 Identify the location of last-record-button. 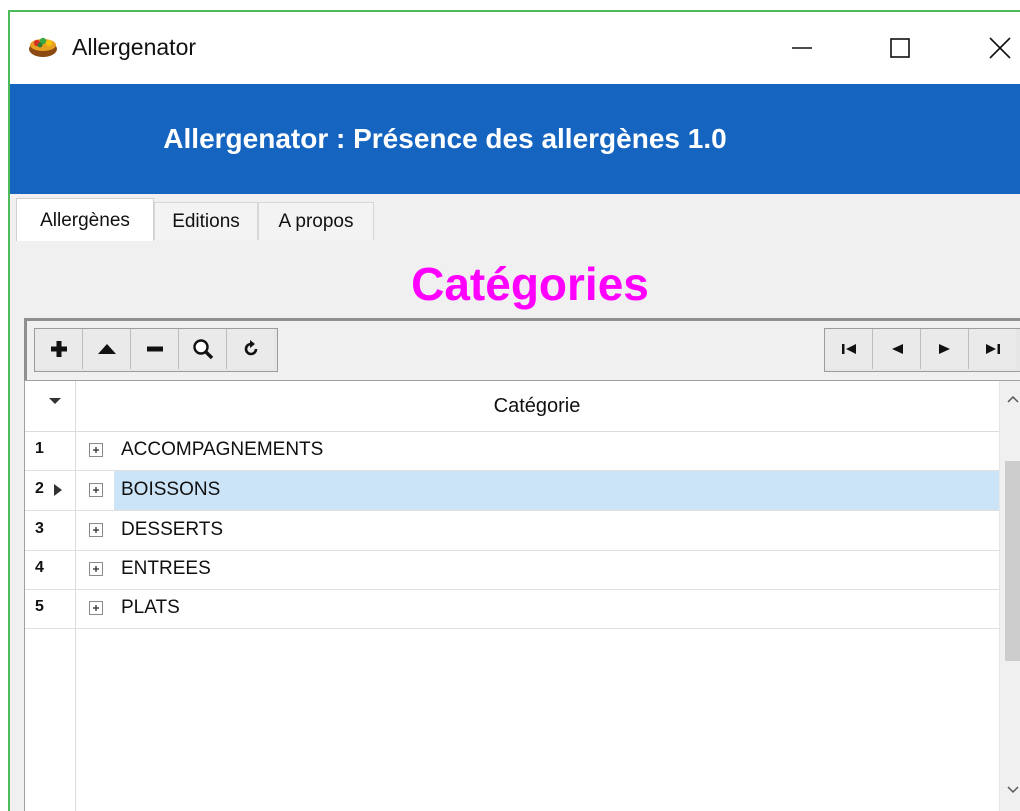
(992, 349).